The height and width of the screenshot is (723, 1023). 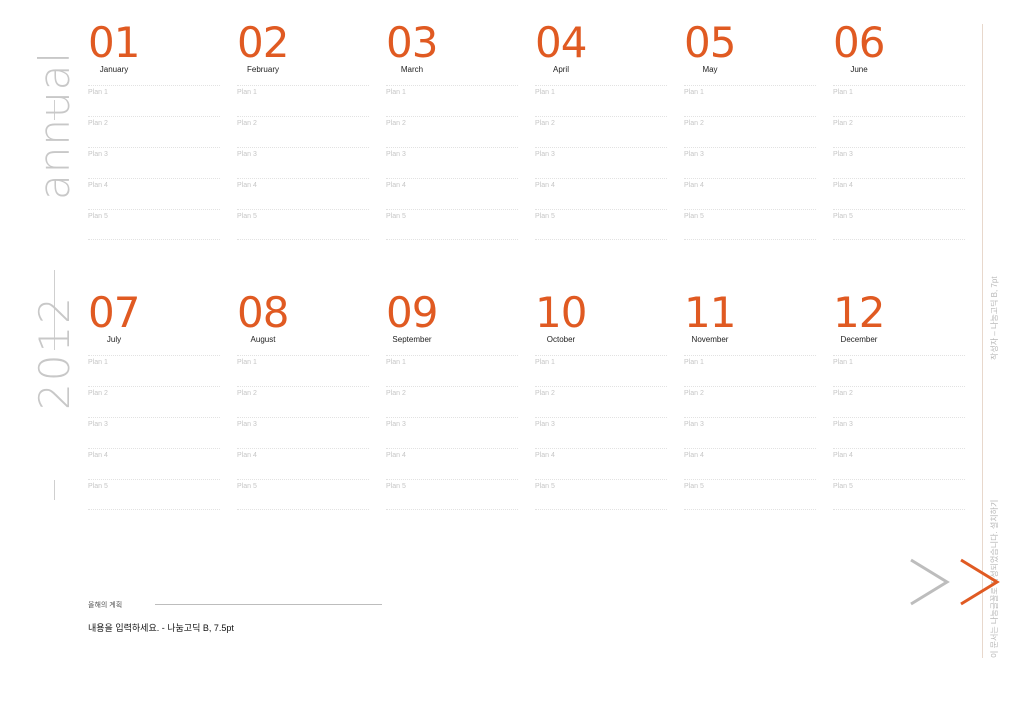 What do you see at coordinates (114, 42) in the screenshot?
I see `month-number: 01` at bounding box center [114, 42].